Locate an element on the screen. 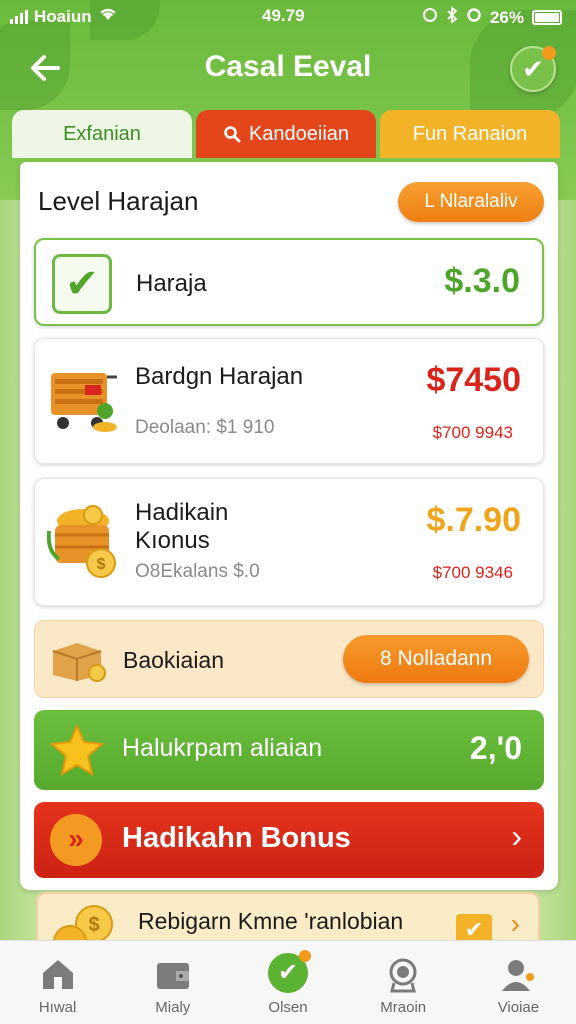 The height and width of the screenshot is (1024, 576). item-sub-price: $700 9943 is located at coordinates (472, 432).